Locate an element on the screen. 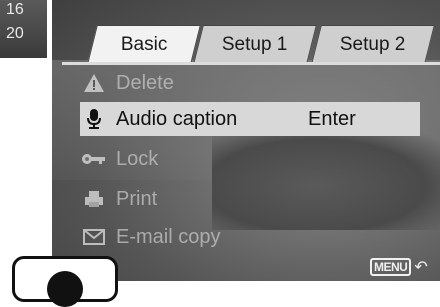 The height and width of the screenshot is (307, 440). camera-body-control is located at coordinates (65, 281).